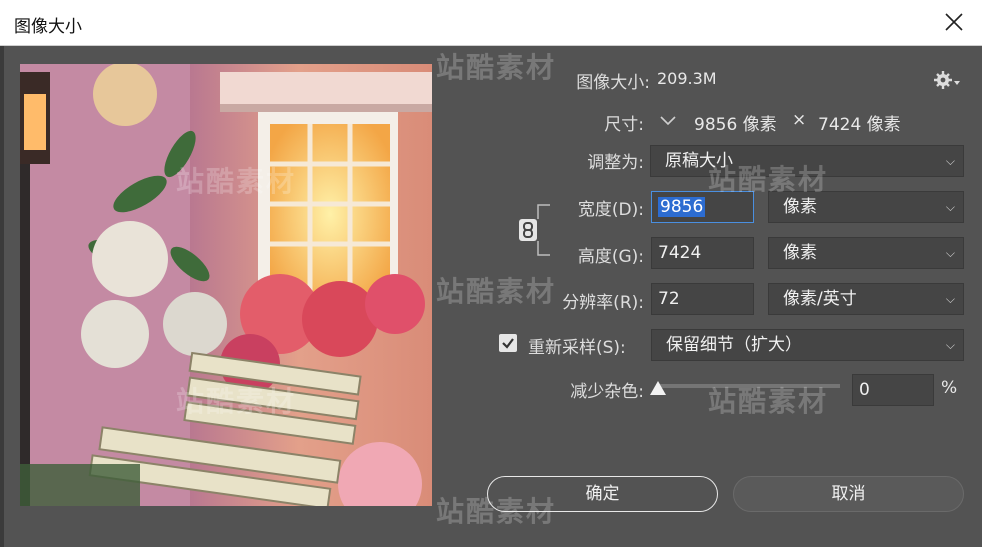 The image size is (982, 547). I want to click on resample-label: 重新采样(S):, so click(586, 345).